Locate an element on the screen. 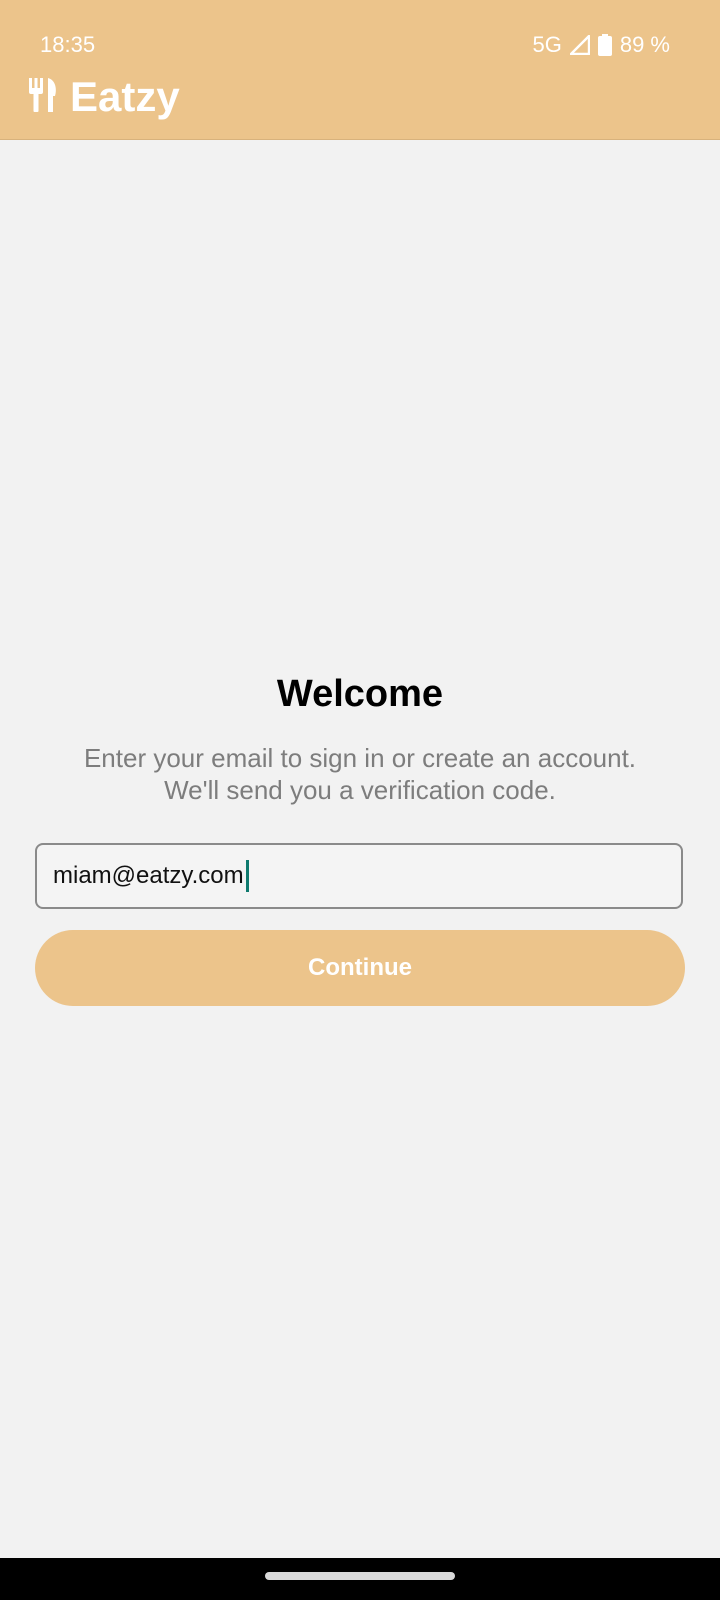 The height and width of the screenshot is (1600, 720). text-cursor is located at coordinates (247, 876).